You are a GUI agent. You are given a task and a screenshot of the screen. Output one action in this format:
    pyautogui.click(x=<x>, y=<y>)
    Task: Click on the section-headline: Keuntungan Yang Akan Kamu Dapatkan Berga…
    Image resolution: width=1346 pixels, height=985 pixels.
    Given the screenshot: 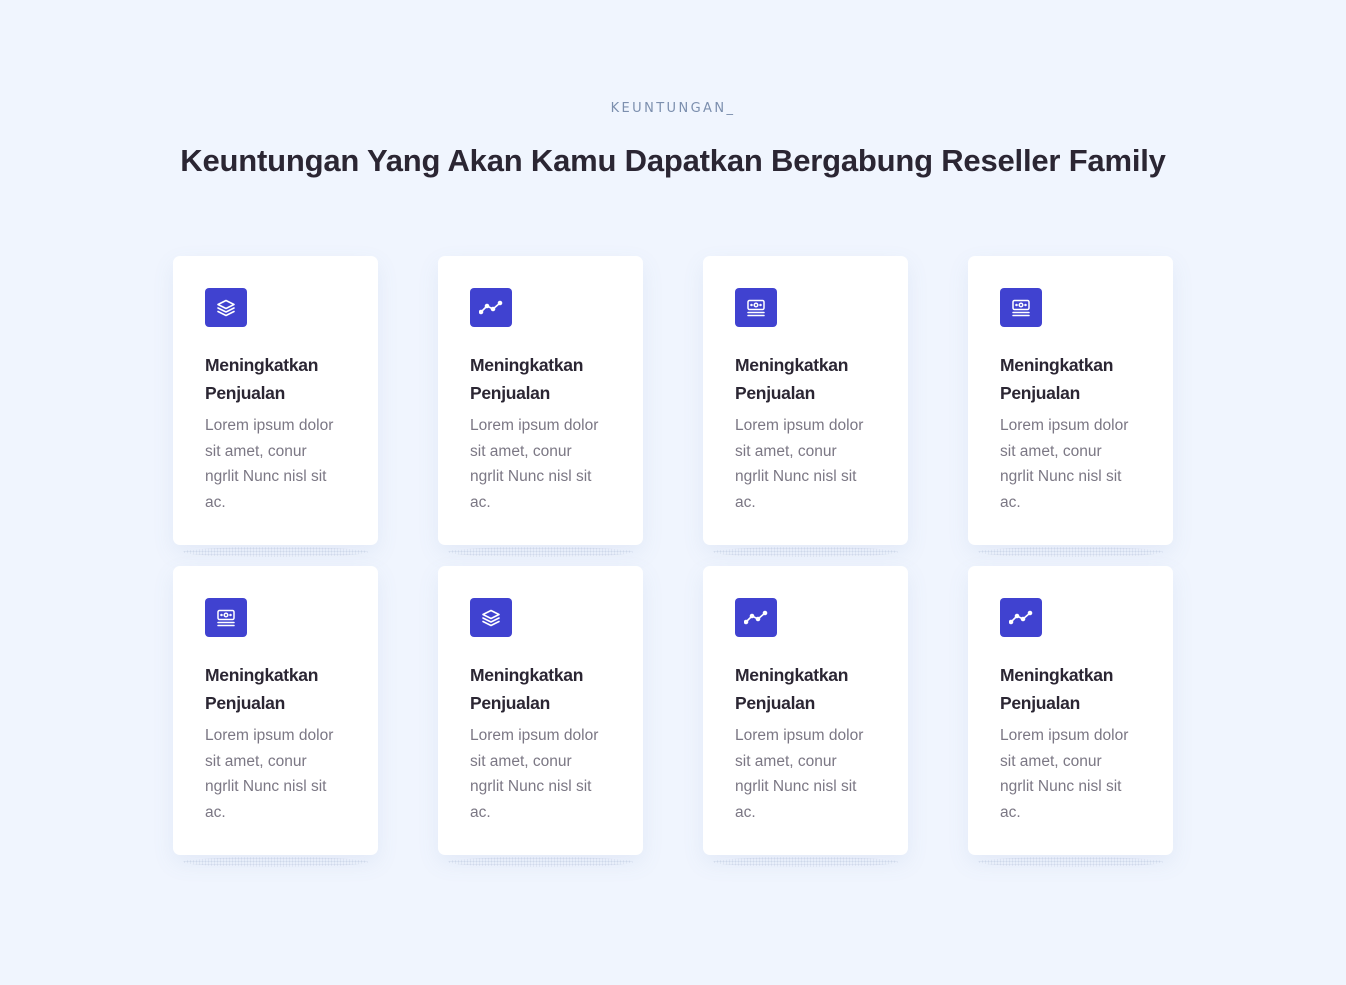 What is the action you would take?
    pyautogui.click(x=673, y=160)
    